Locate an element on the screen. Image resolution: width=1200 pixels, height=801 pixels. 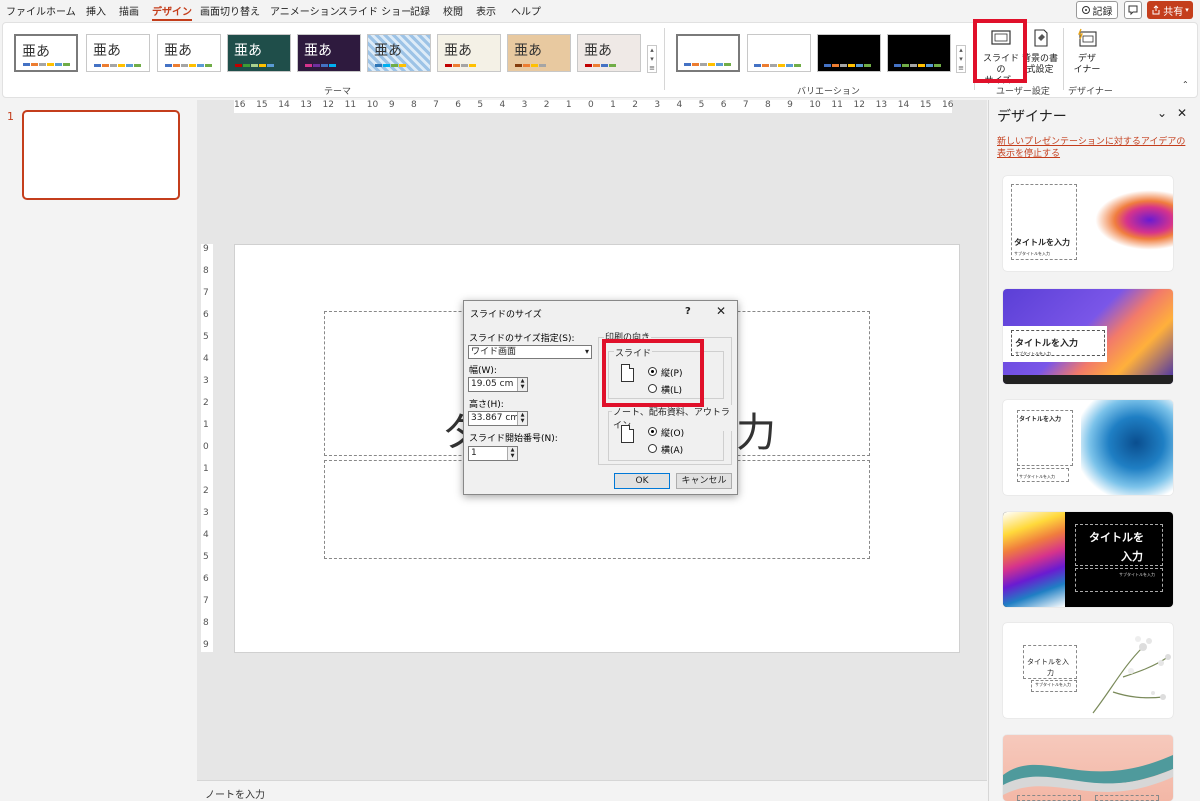
card-title-line-2: 入力 is located at coordinates (1132, 556).